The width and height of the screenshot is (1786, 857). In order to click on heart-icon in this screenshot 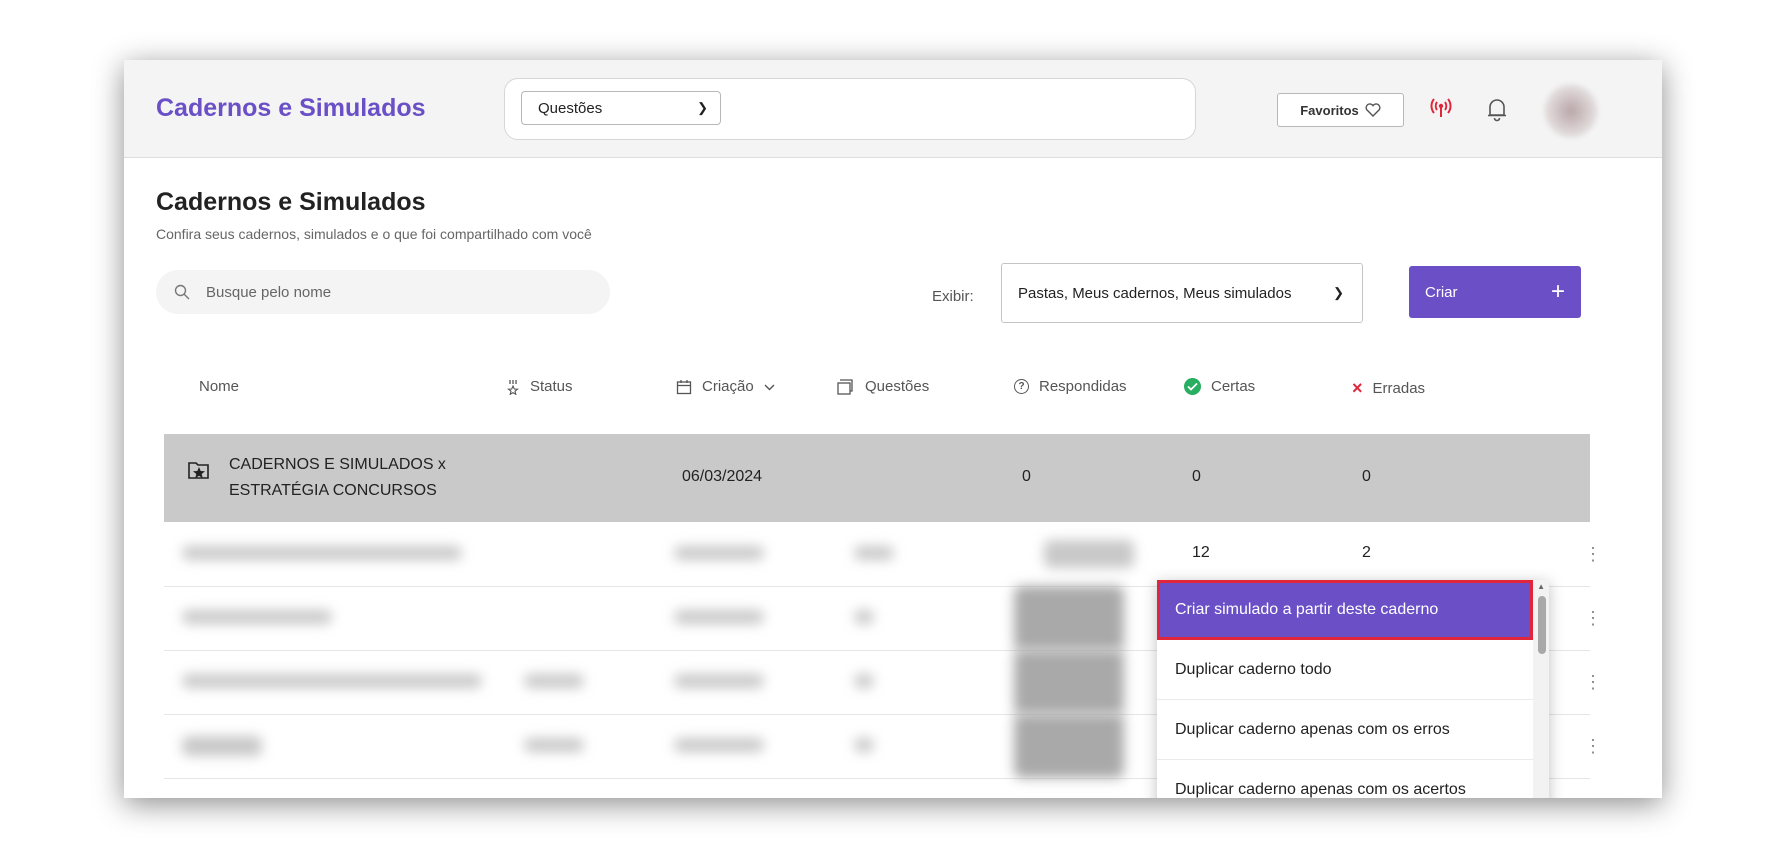, I will do `click(1373, 110)`.